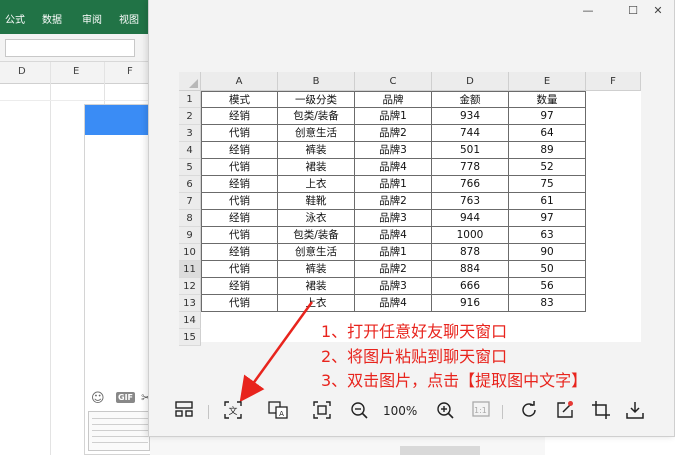 The image size is (675, 455). What do you see at coordinates (52, 18) in the screenshot?
I see `ribbon-tab-data: 数据` at bounding box center [52, 18].